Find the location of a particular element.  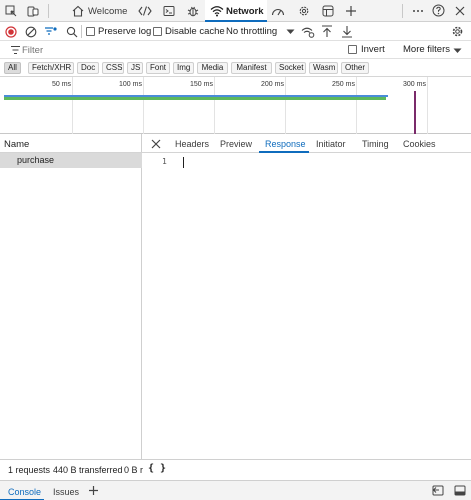

overview-tick-label: 50 ms is located at coordinates (62, 84).